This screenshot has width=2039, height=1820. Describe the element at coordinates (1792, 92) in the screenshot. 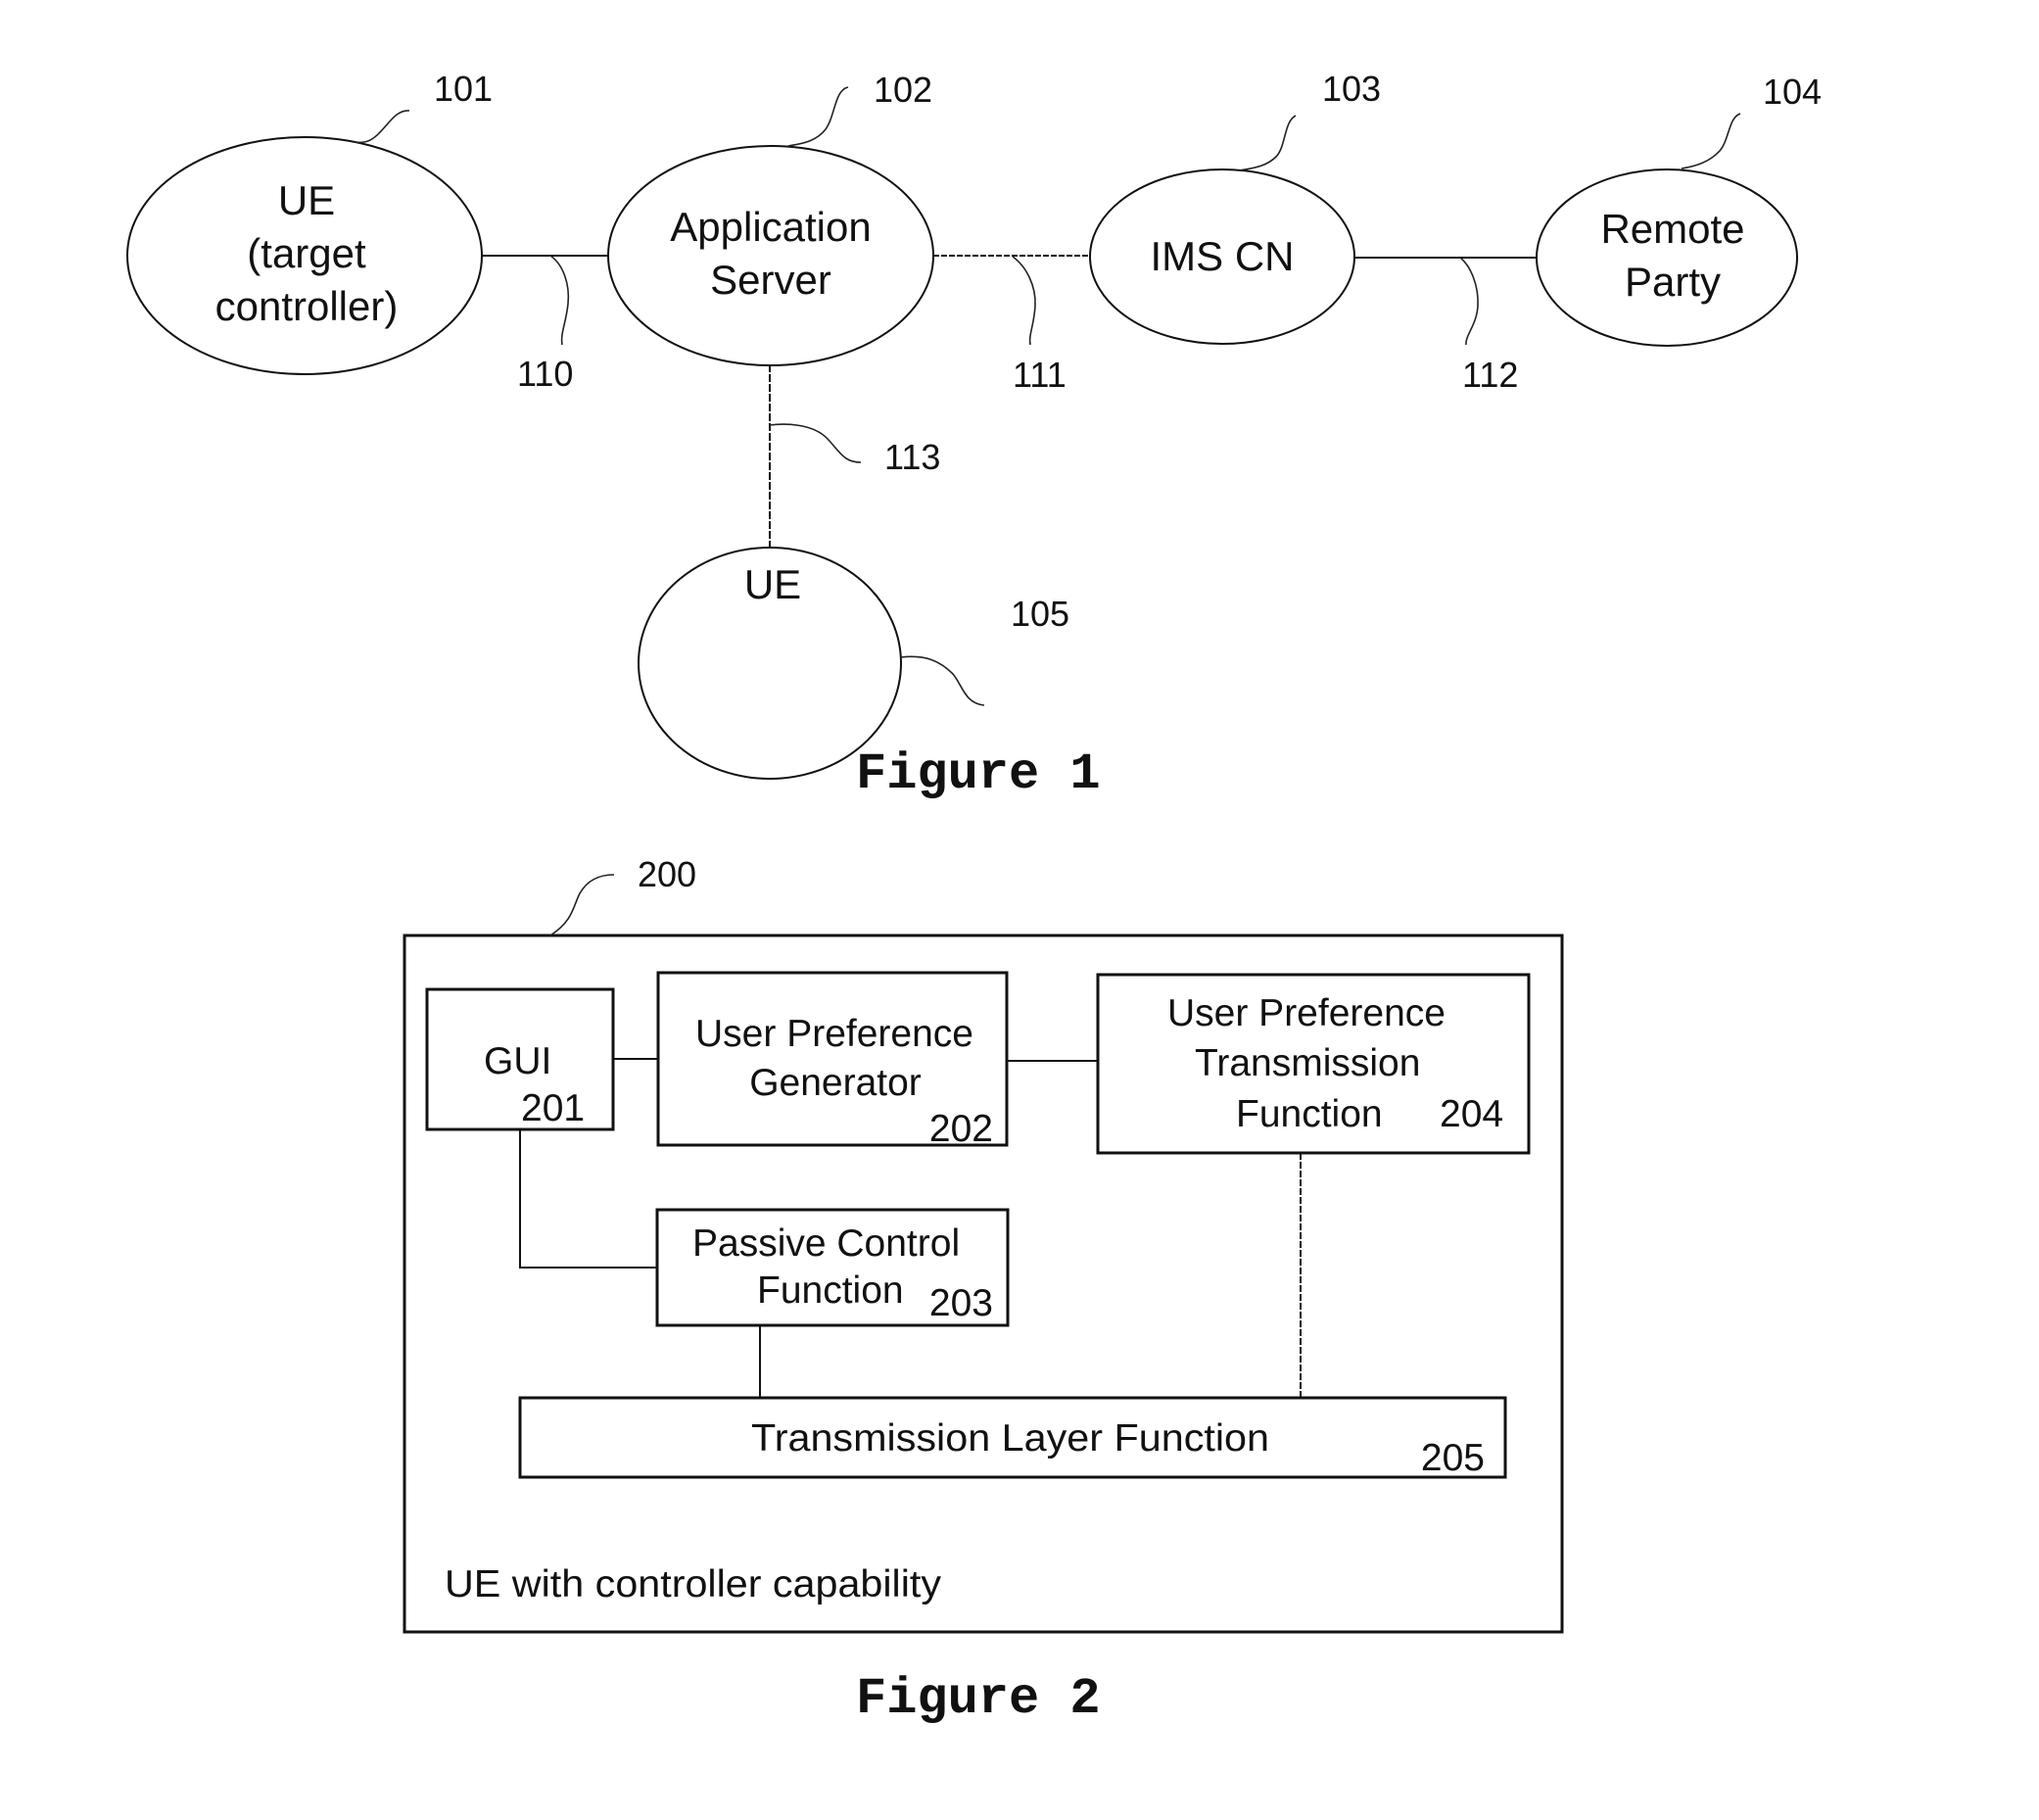

I see `ref-104: 104` at that location.